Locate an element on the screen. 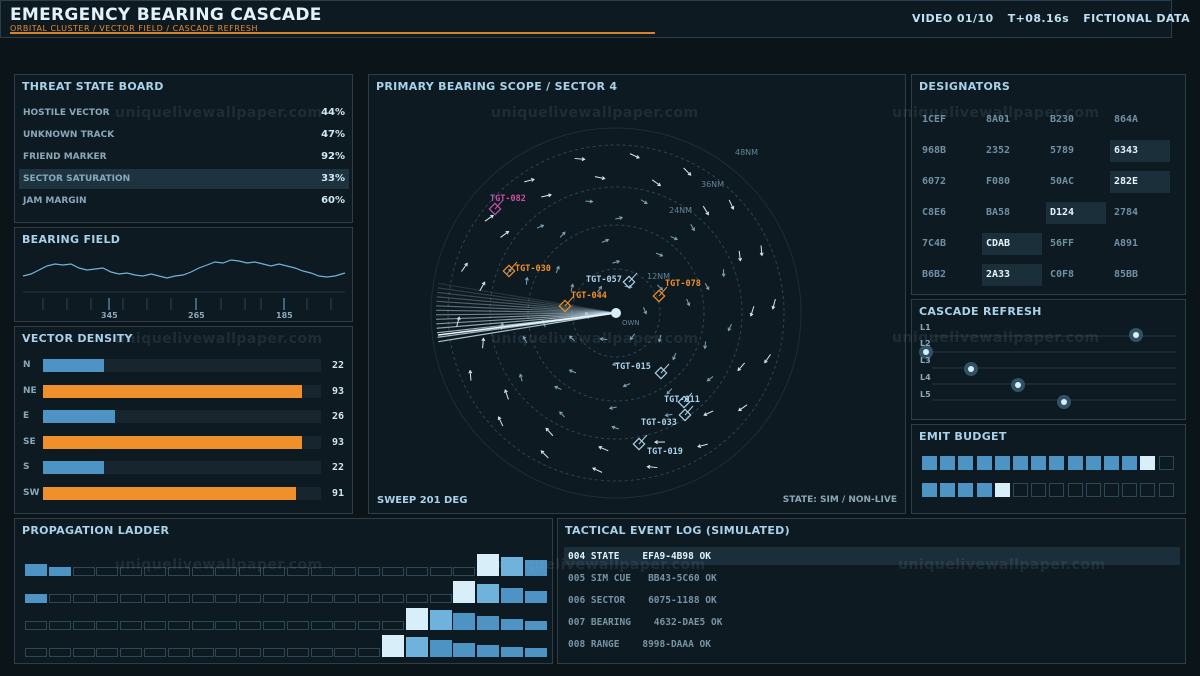 Image resolution: width=1200 pixels, height=676 pixels. log-entry: 008 RANGE 8998-DAAA OK is located at coordinates (872, 644).